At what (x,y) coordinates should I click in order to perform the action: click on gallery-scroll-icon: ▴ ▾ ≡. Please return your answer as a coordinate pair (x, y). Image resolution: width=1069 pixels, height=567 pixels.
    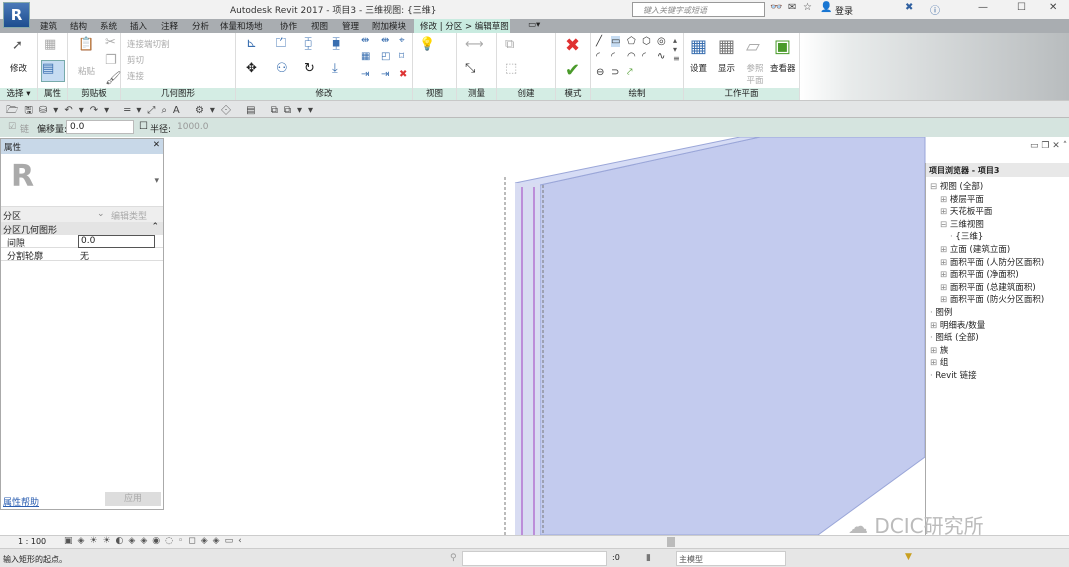
    Looking at the image, I should click on (676, 49).